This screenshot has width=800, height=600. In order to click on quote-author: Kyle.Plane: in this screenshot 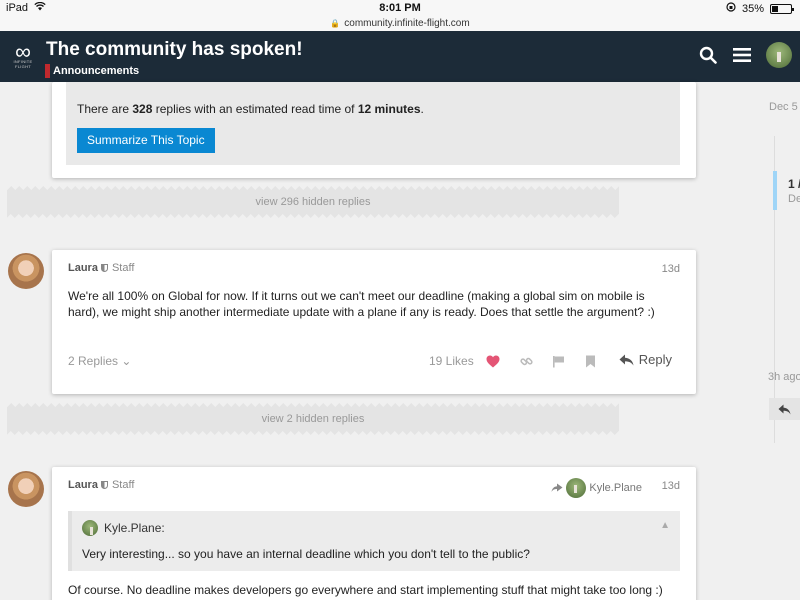, I will do `click(134, 528)`.